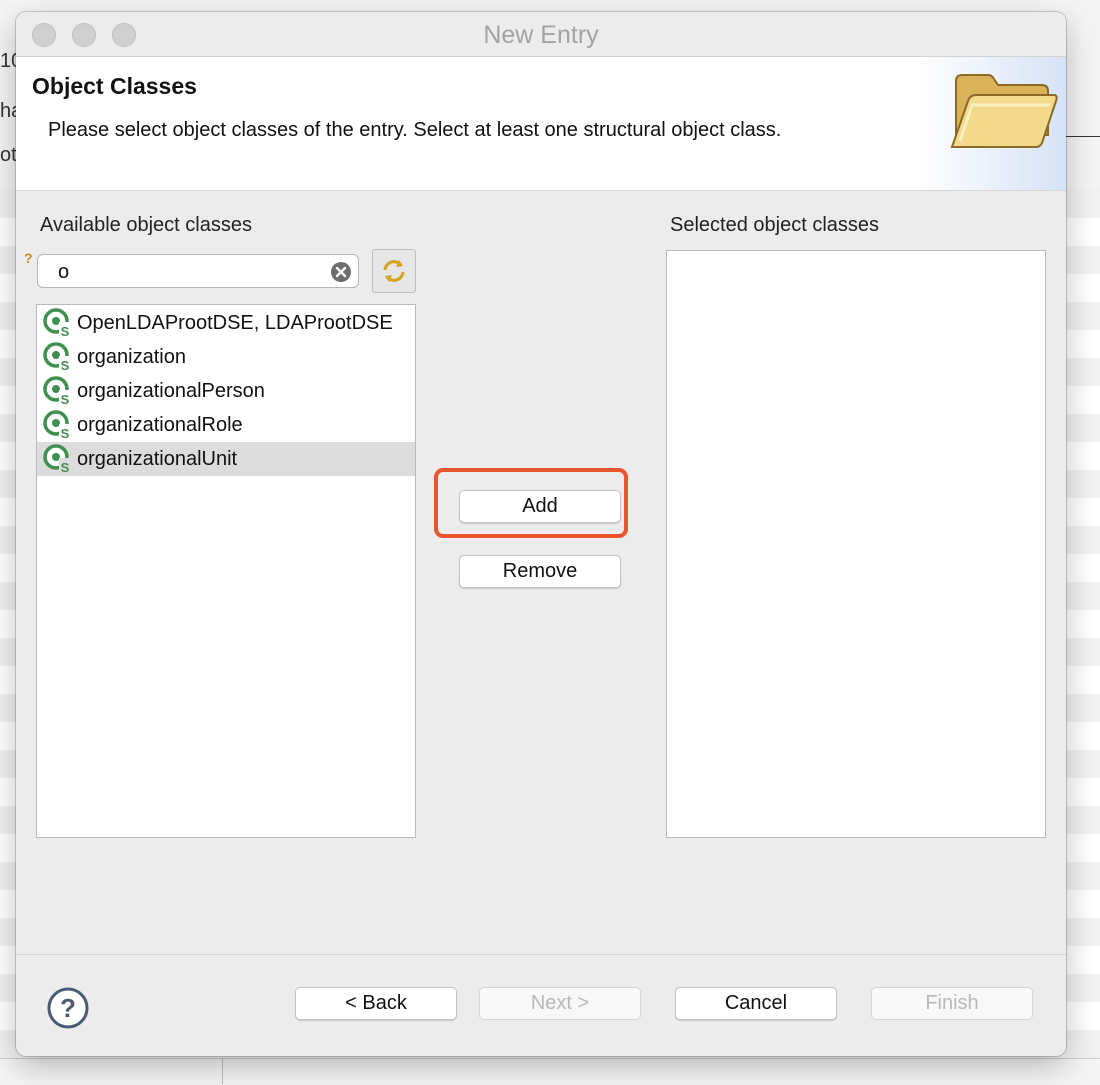 The width and height of the screenshot is (1100, 1085). What do you see at coordinates (28, 258) in the screenshot?
I see `content-assist-hint-icon: ?` at bounding box center [28, 258].